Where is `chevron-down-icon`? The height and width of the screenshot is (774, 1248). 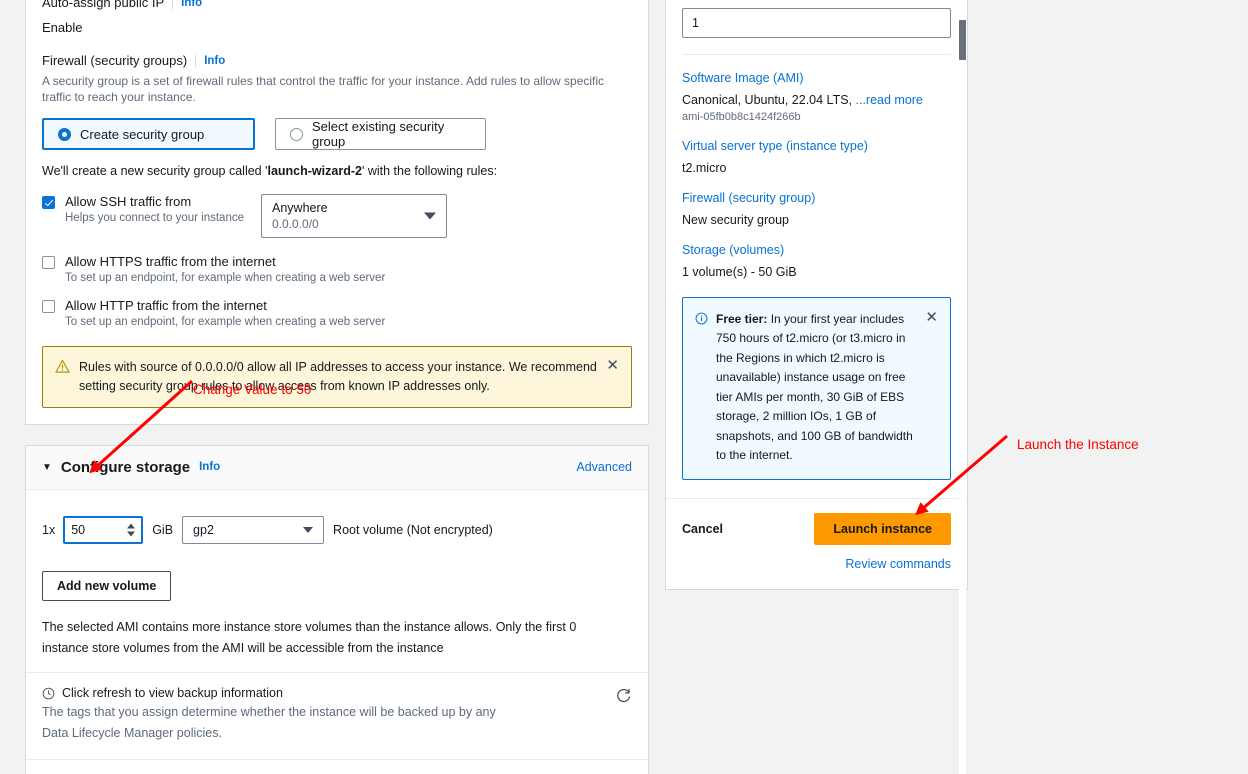
chevron-down-icon is located at coordinates (430, 216).